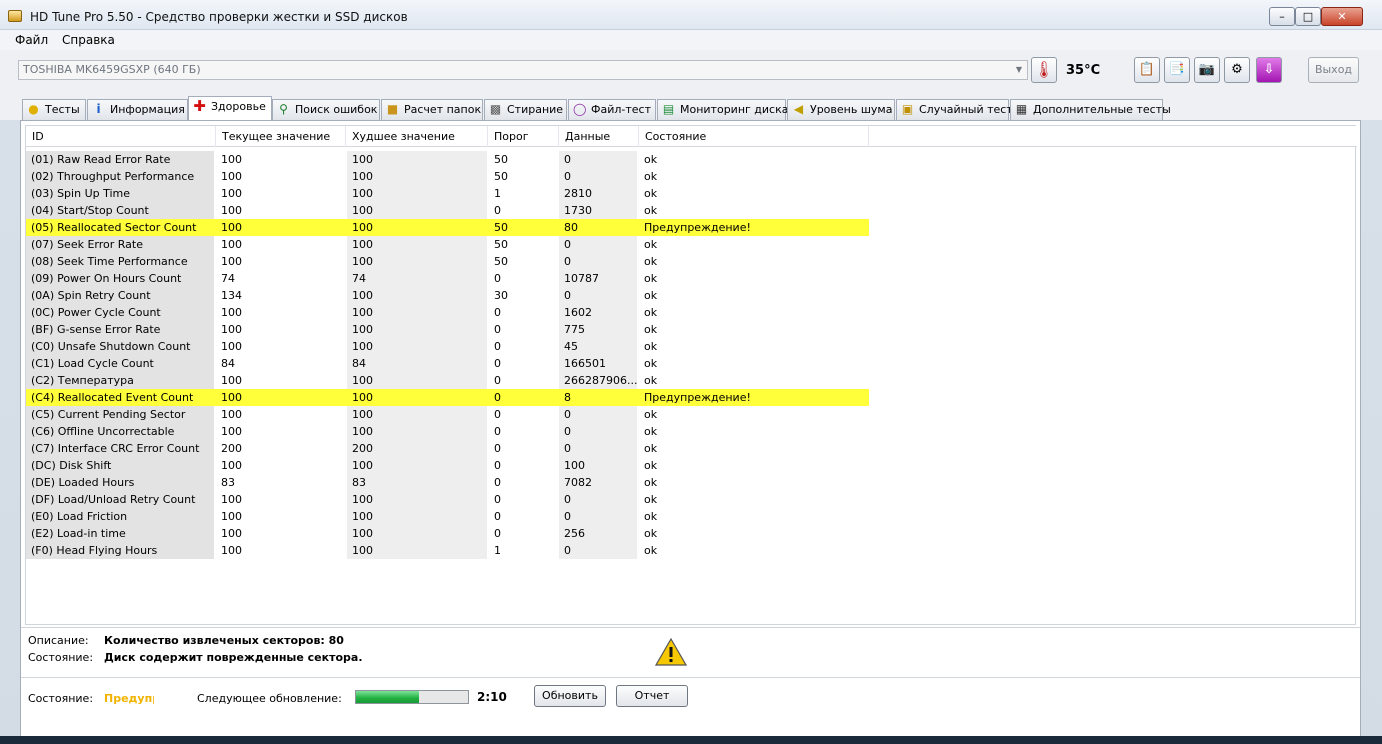 The width and height of the screenshot is (1382, 744). Describe the element at coordinates (447, 550) in the screenshot. I see `table-row: (F0) Head Flying Hours 100 100 1 0 ok` at that location.